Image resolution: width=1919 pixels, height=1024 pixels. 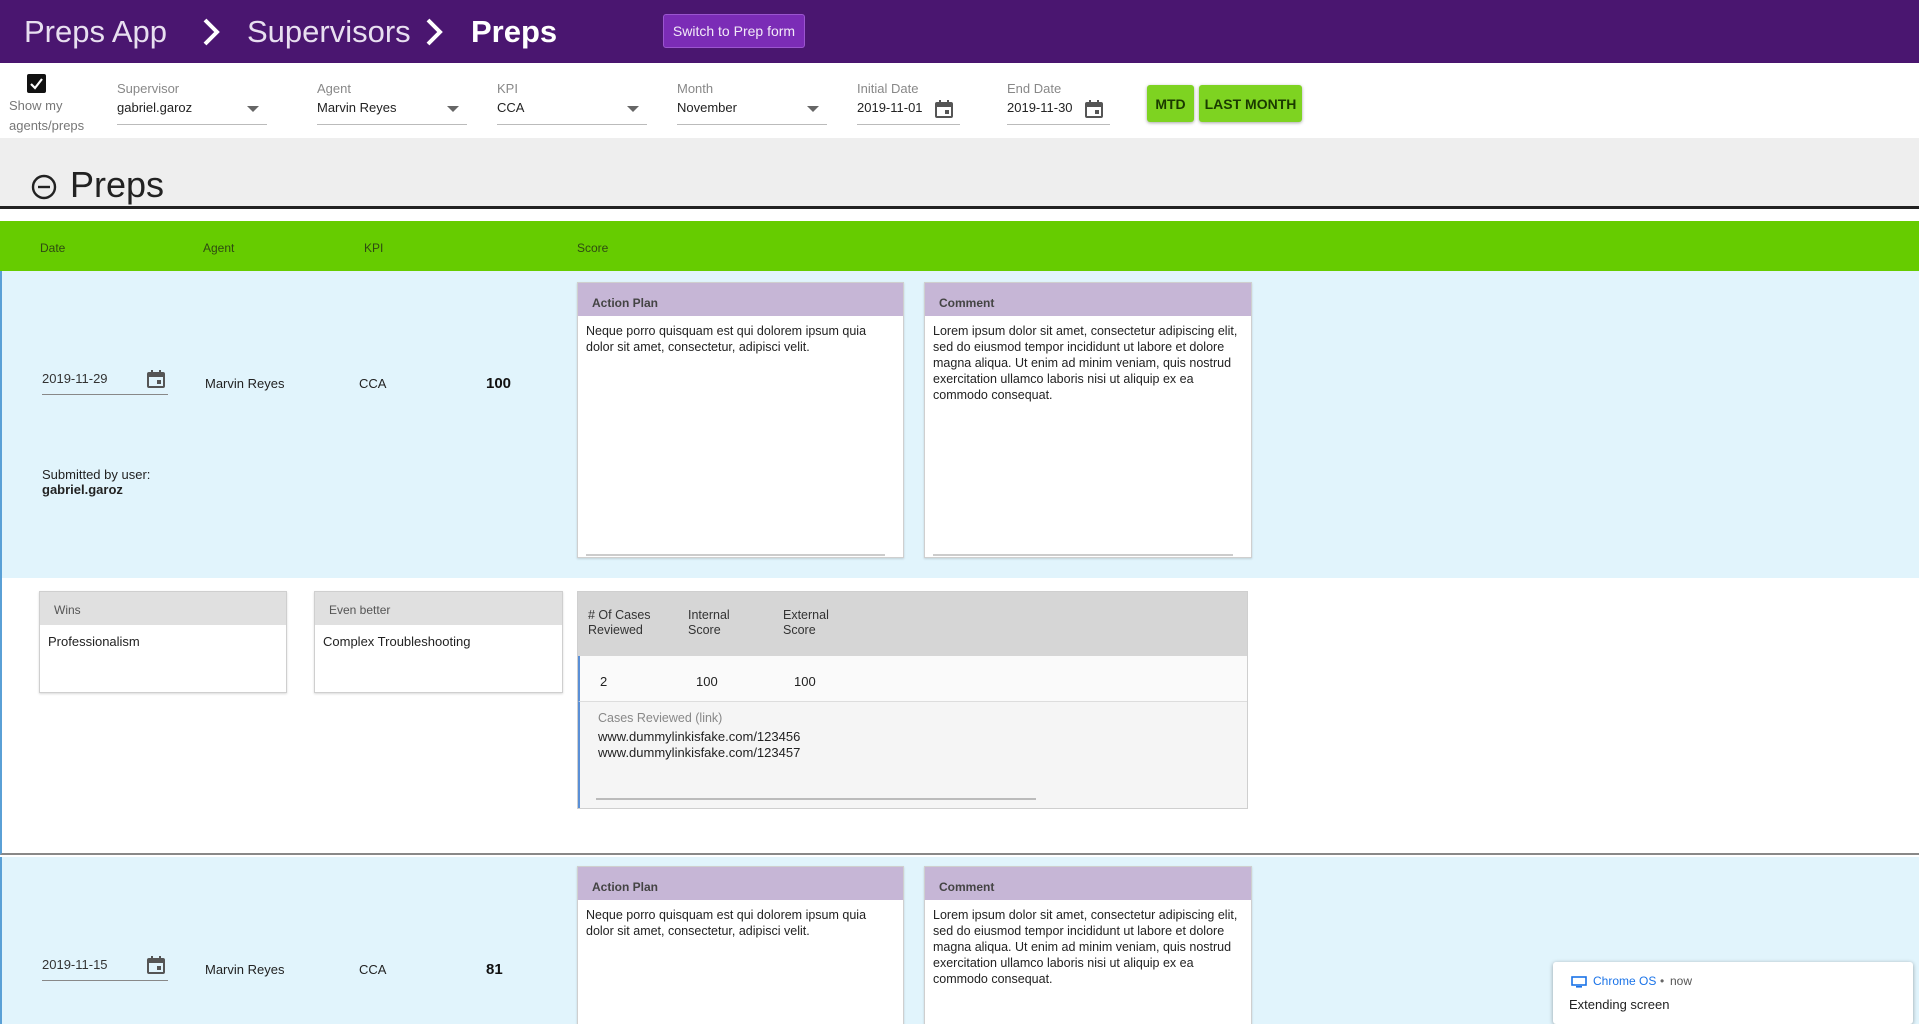 What do you see at coordinates (707, 107) in the screenshot?
I see `month-value: November` at bounding box center [707, 107].